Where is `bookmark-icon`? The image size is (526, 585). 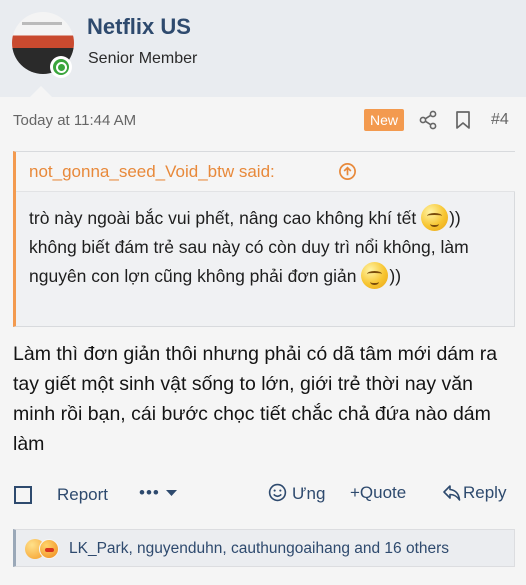 bookmark-icon is located at coordinates (463, 120).